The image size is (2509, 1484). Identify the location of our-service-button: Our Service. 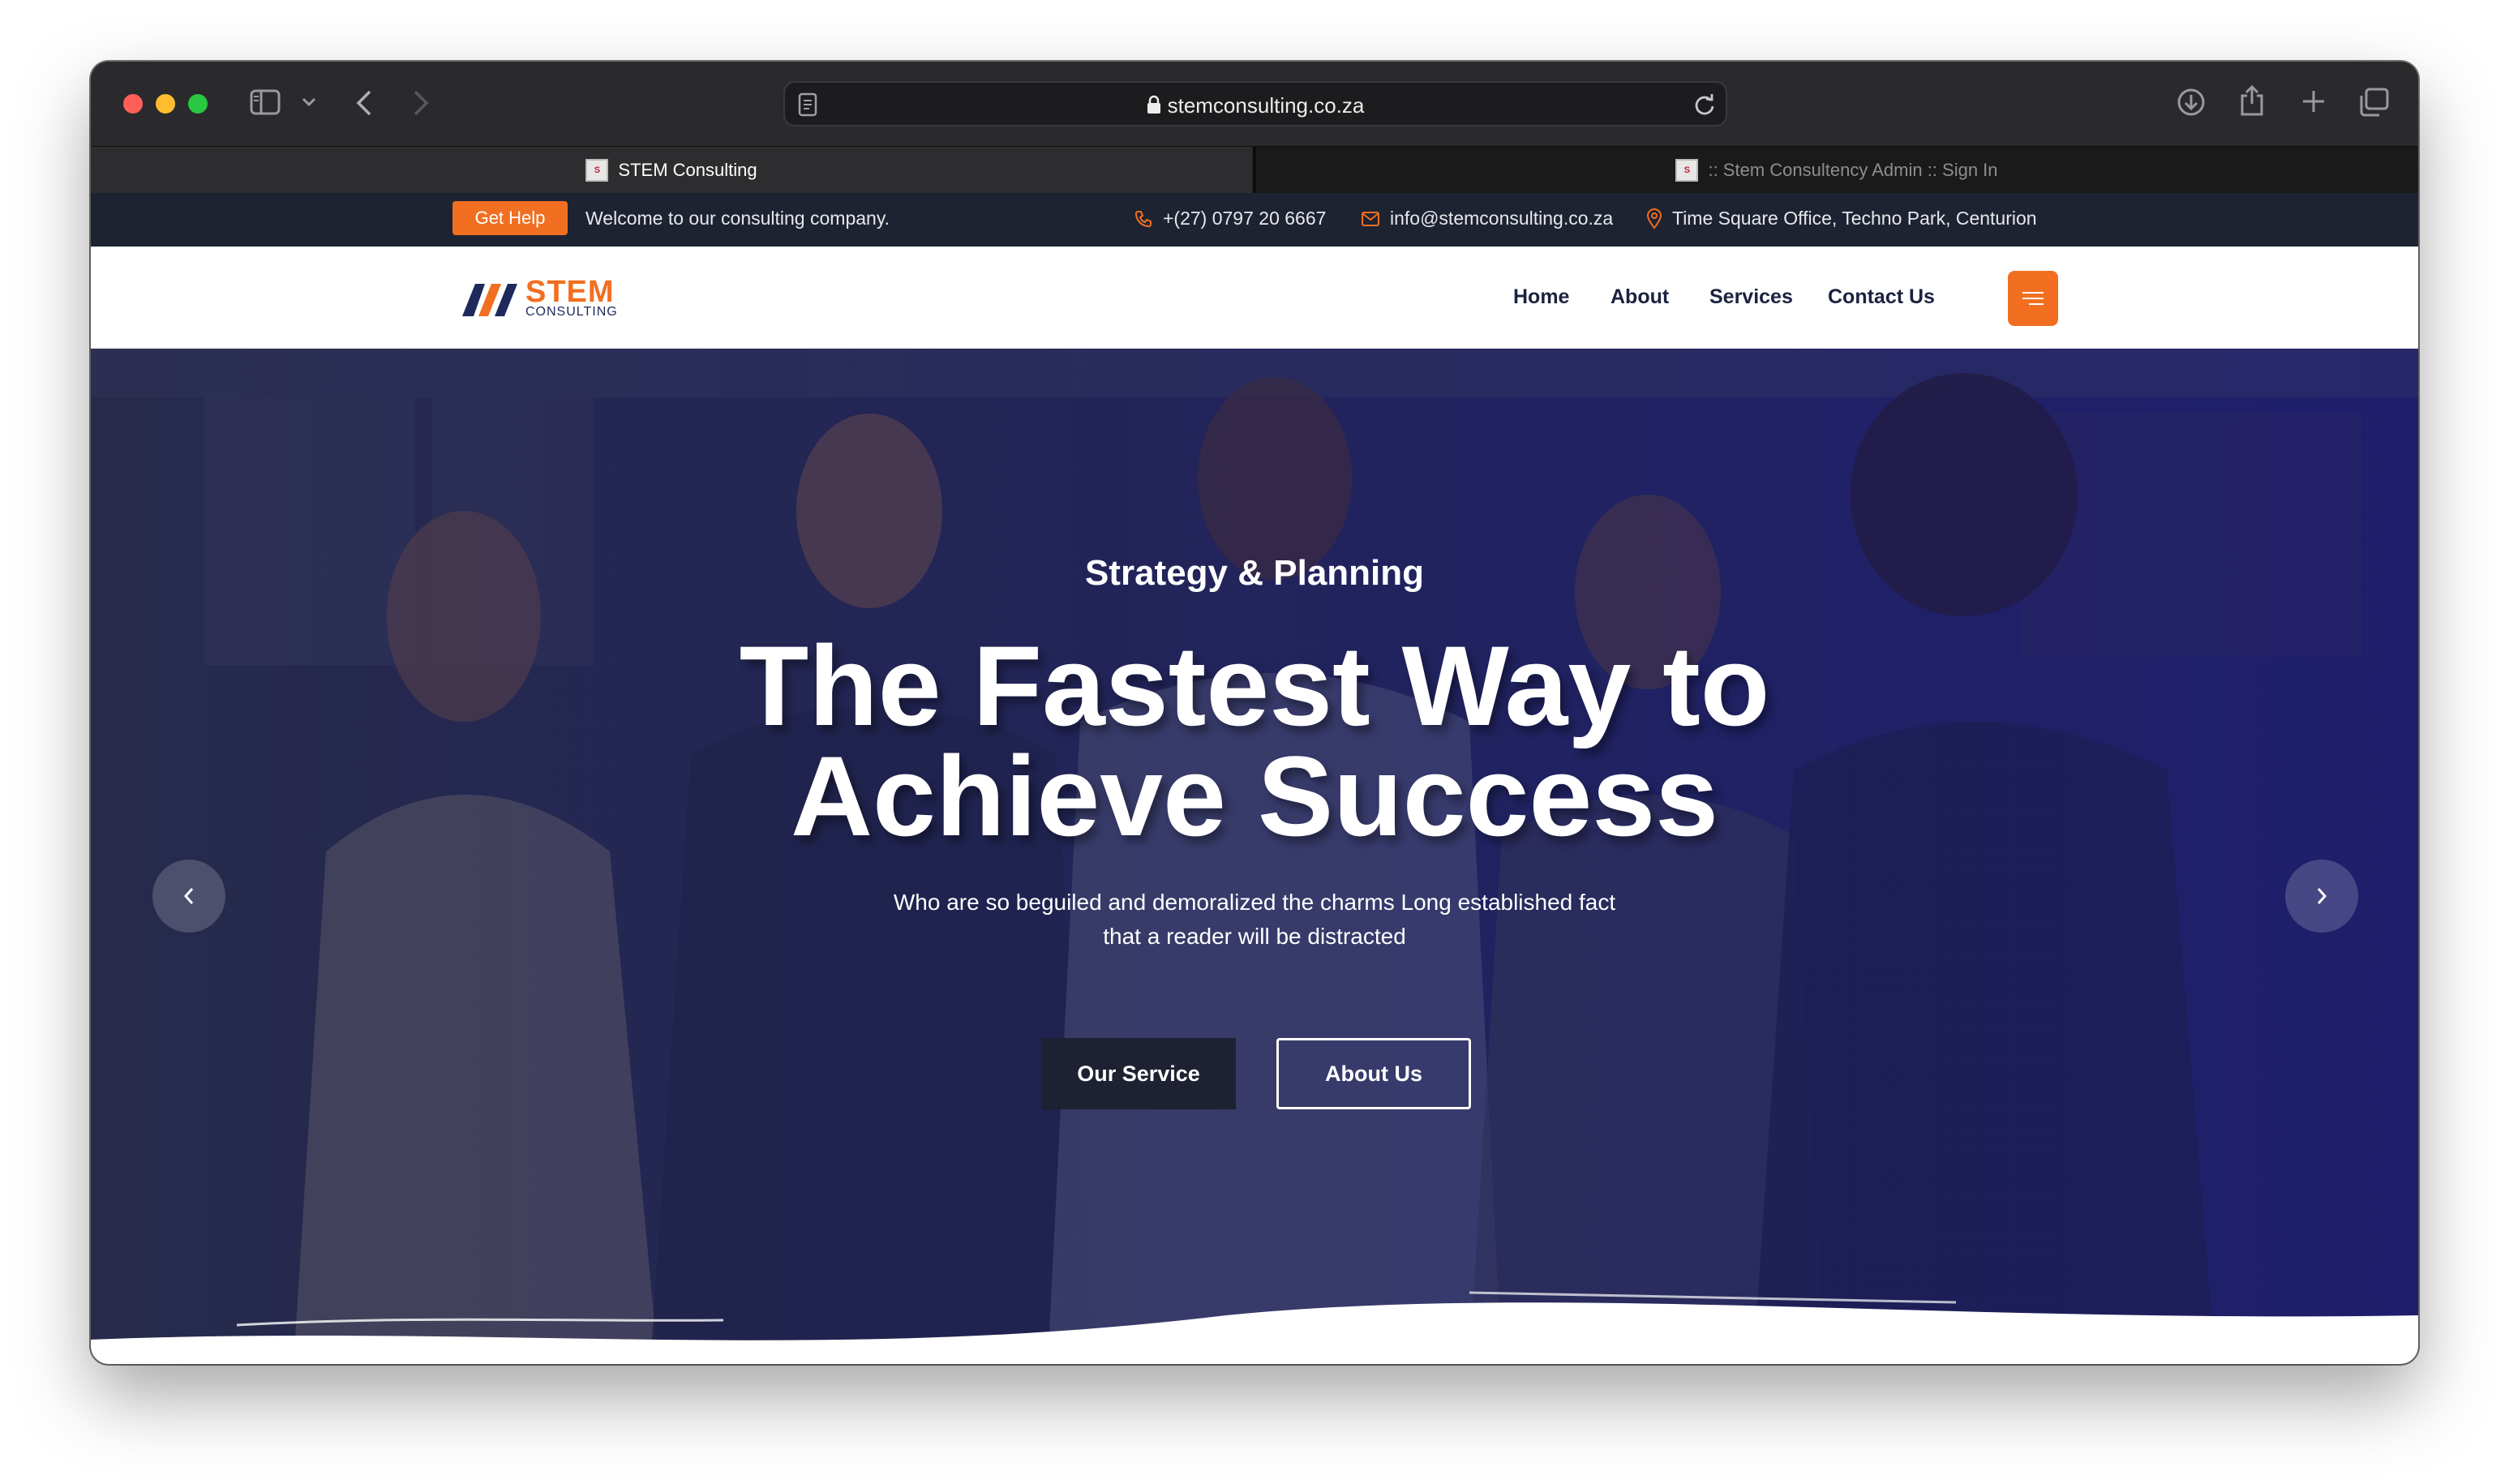
(1138, 1073).